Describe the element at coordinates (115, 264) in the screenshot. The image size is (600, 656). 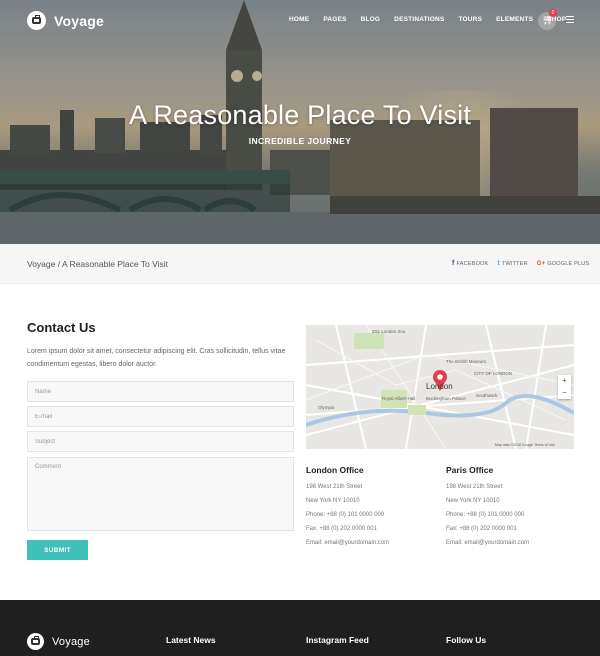
I see `breadcrumb-current: A Reasonable Place To Visit` at that location.